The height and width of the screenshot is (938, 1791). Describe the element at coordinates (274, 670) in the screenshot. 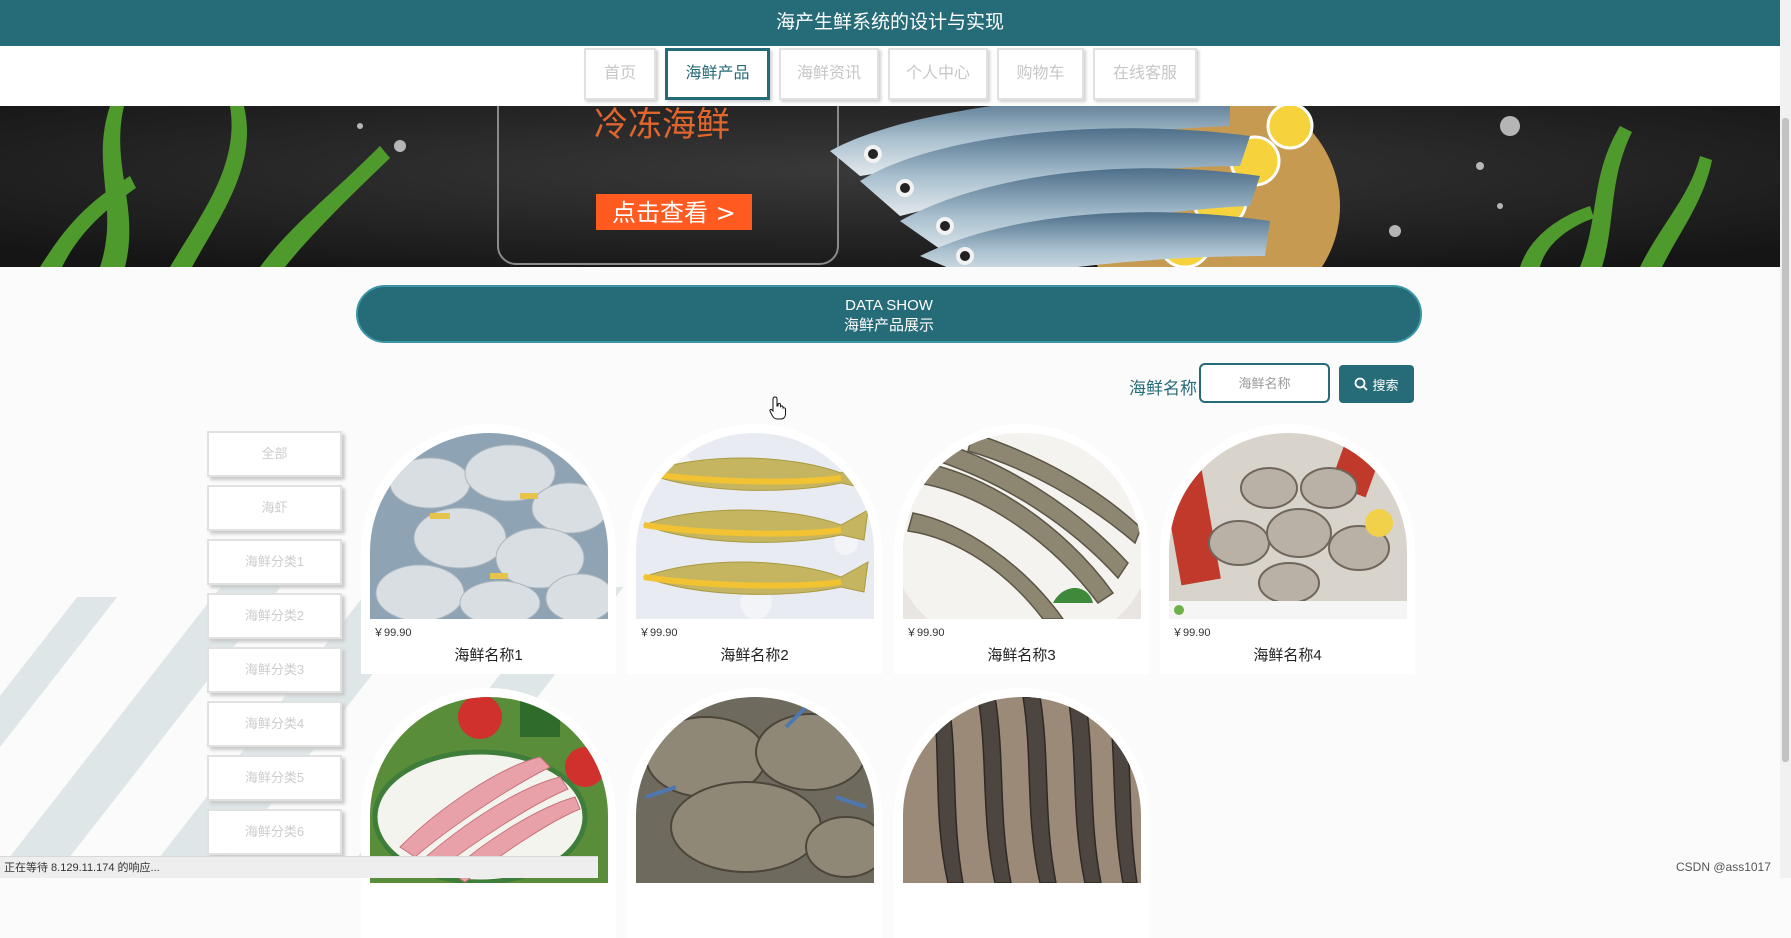

I see `category-3: 海鲜分类3` at that location.